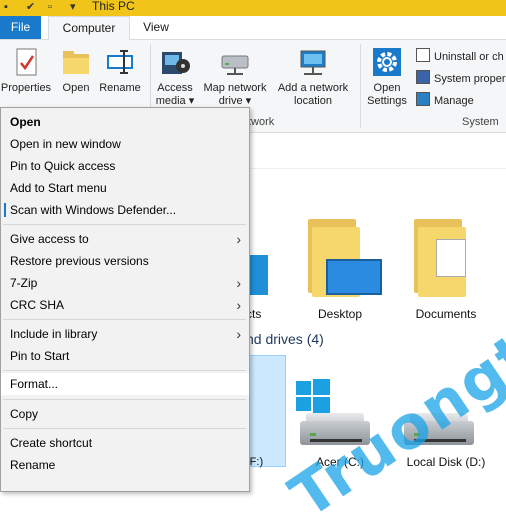 This screenshot has height=532, width=506. Describe the element at coordinates (76, 88) in the screenshot. I see `open-label: Open` at that location.